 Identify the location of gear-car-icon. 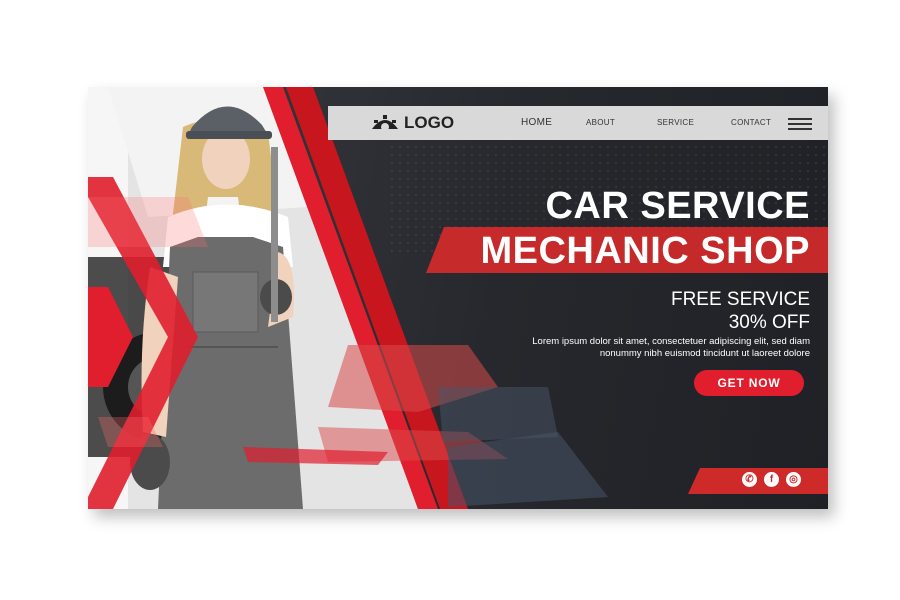
(385, 123).